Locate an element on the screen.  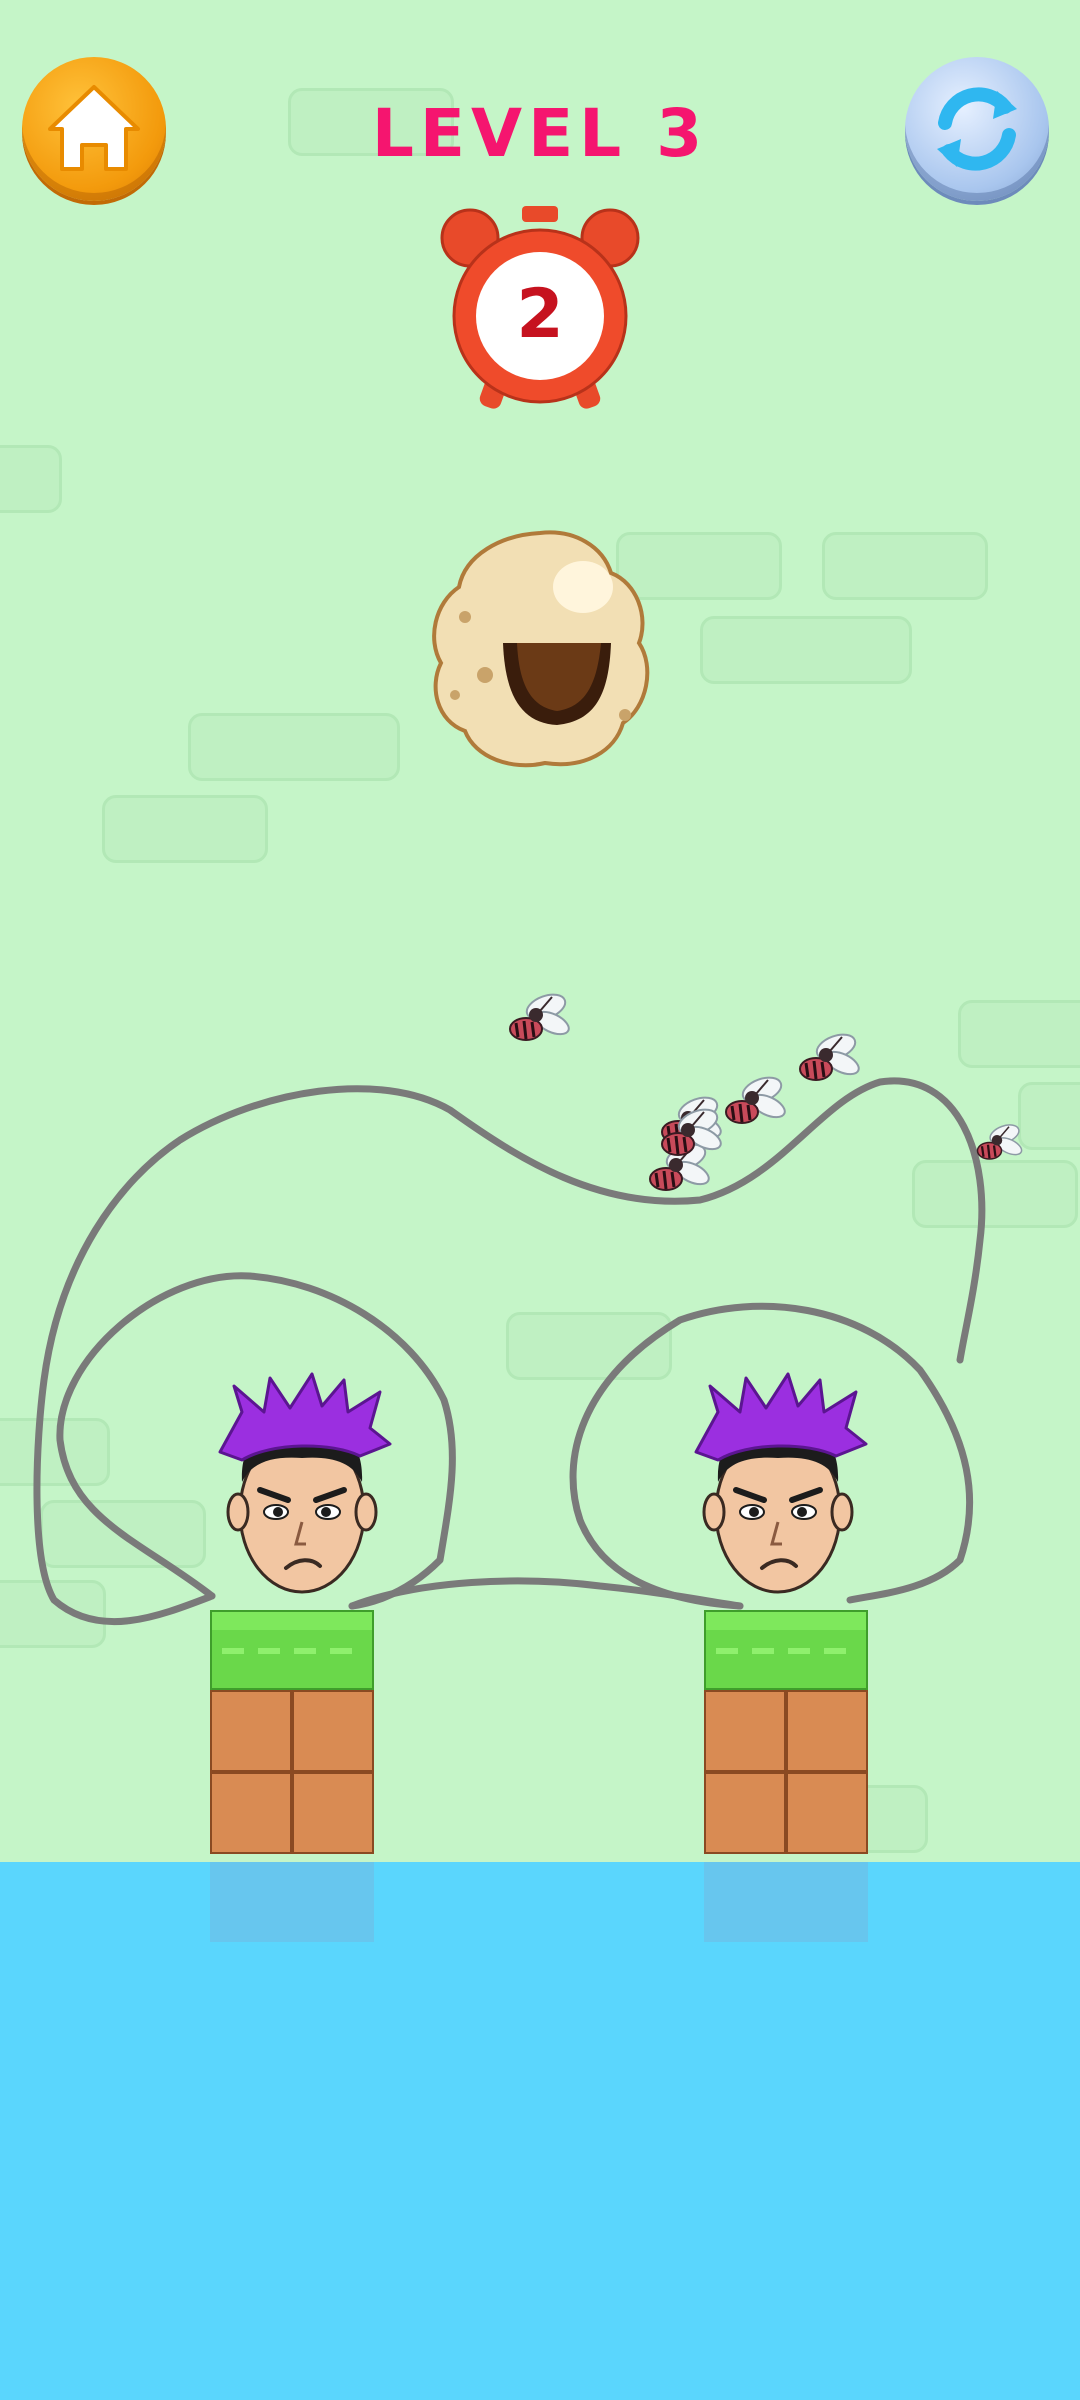
right-player-head is located at coordinates (781, 1483).